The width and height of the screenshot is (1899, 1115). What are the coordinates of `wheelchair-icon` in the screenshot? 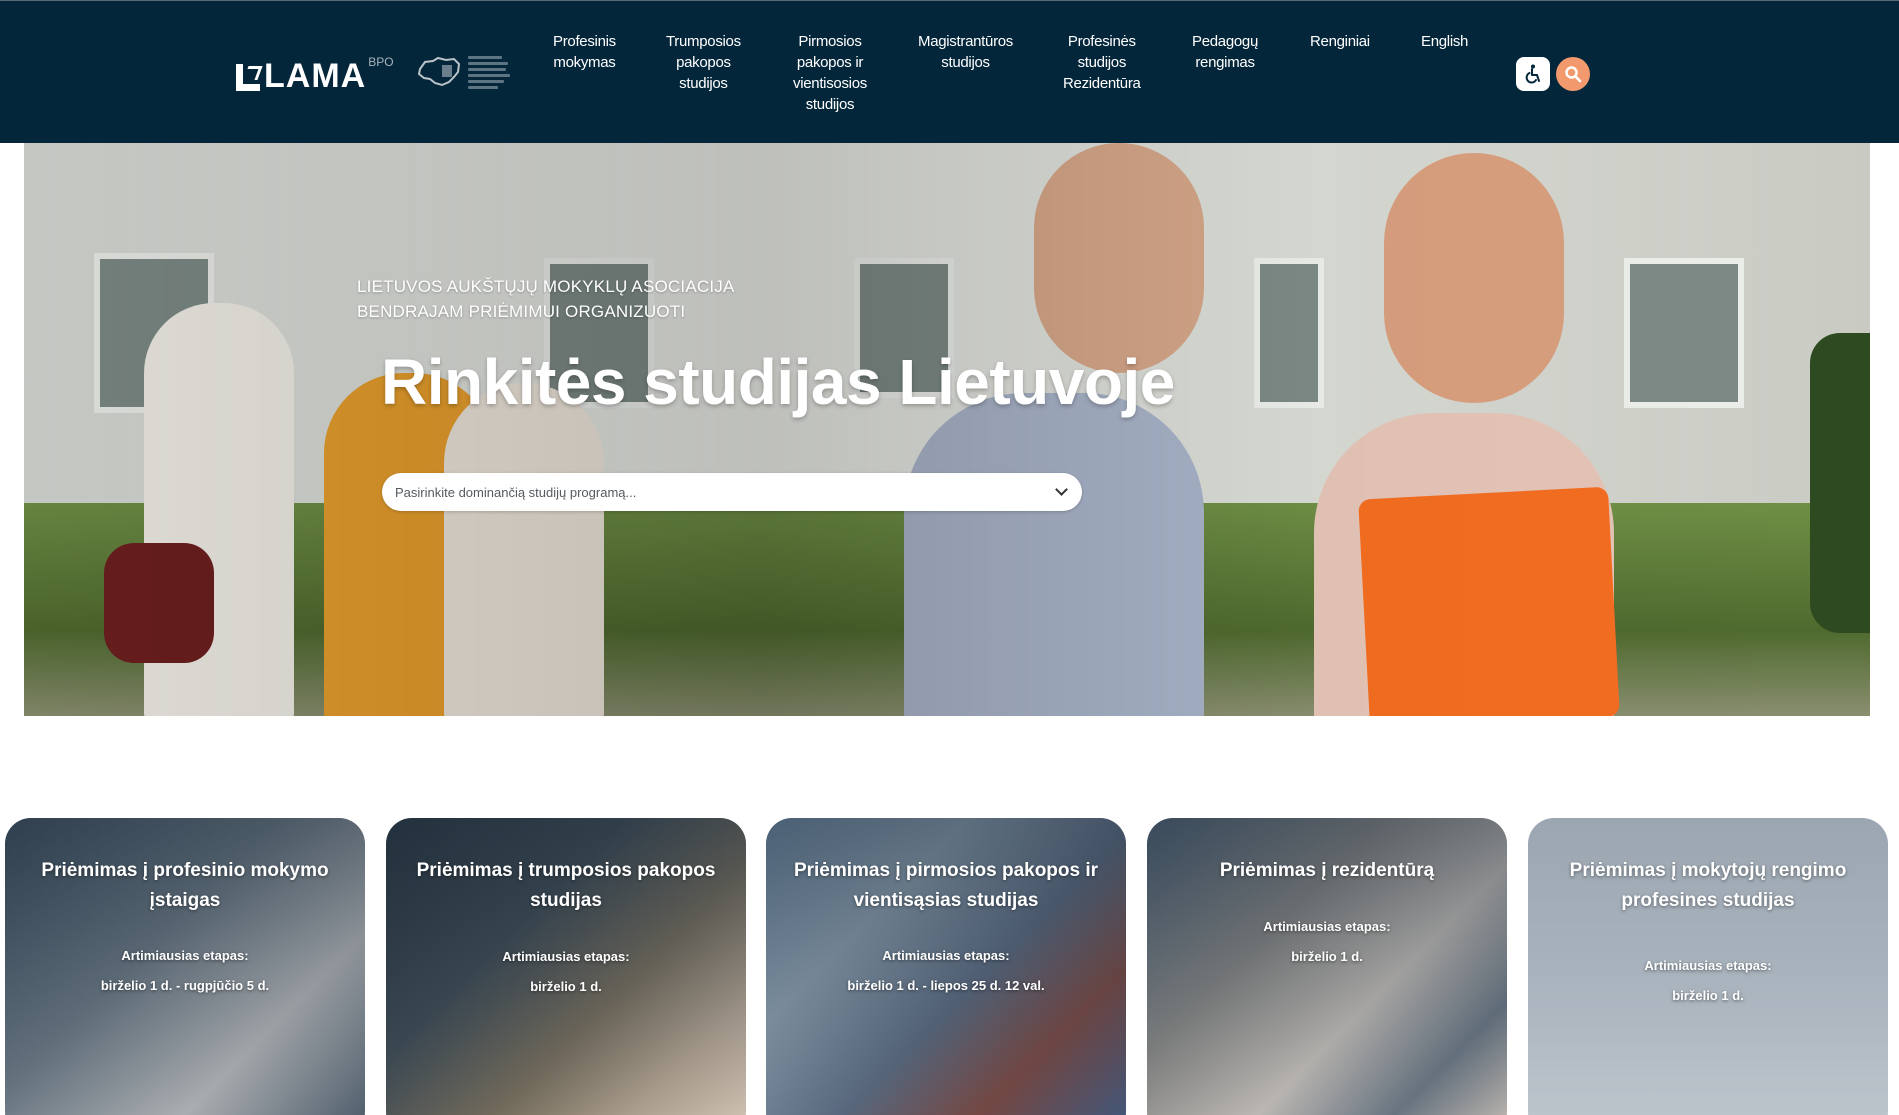 It's located at (1532, 74).